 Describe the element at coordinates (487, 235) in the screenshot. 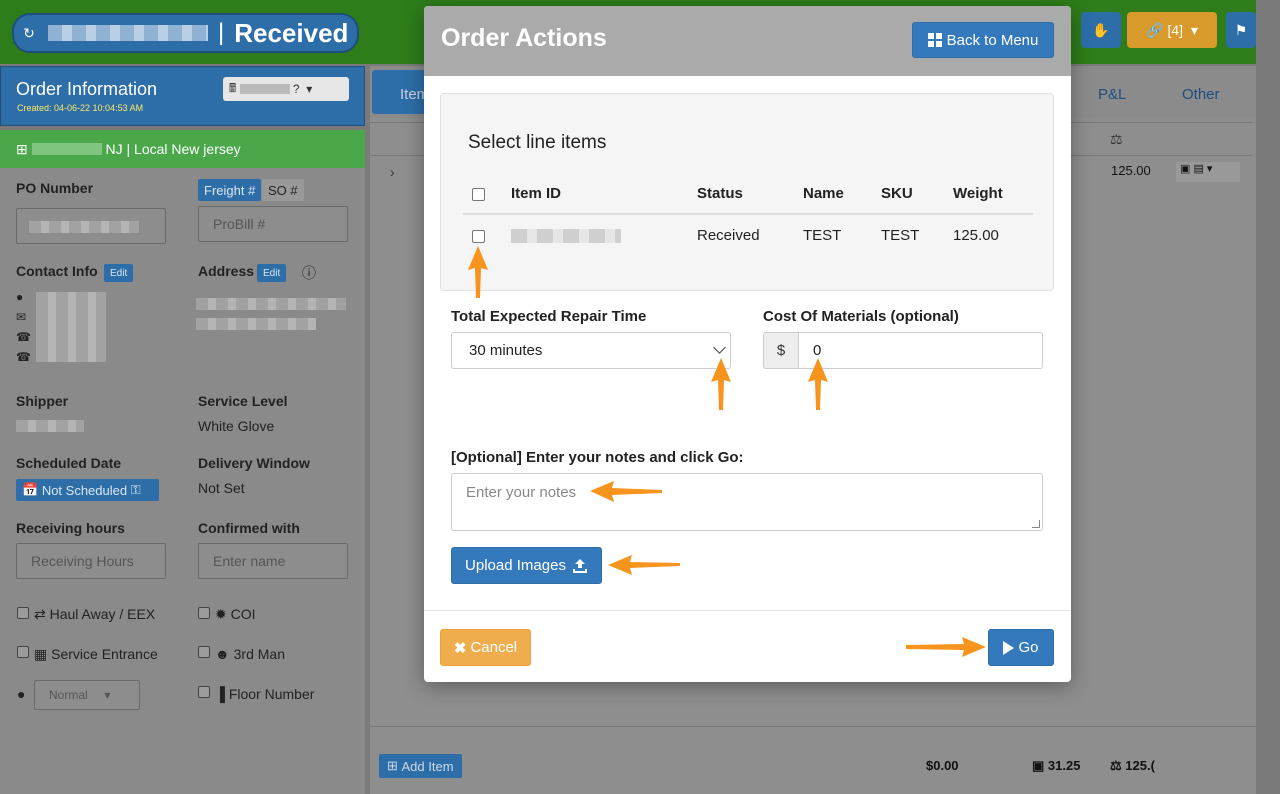

I see `row-select-cell` at that location.